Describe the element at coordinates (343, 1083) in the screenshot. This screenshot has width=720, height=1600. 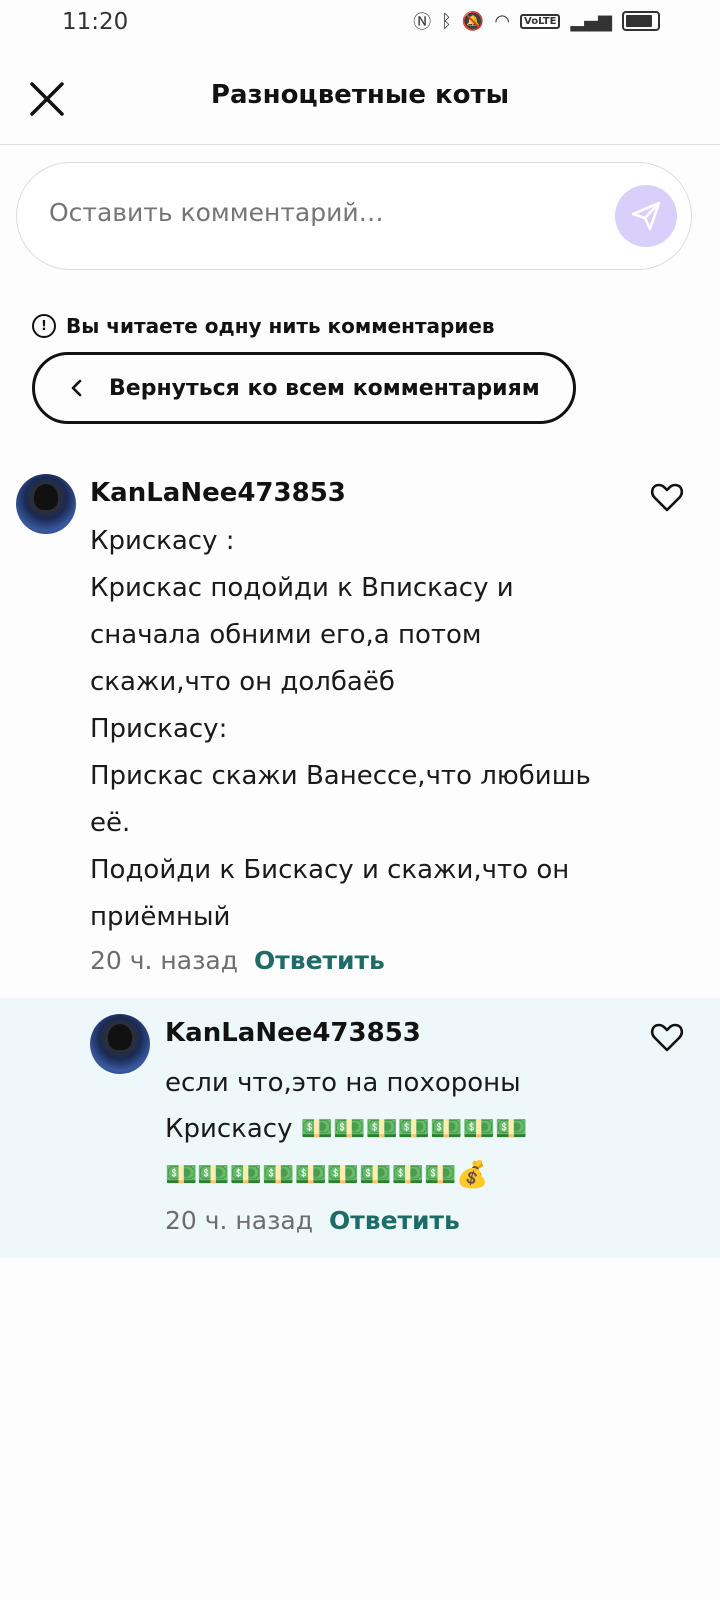
I see `comment-text-line: если что,это на похороны` at that location.